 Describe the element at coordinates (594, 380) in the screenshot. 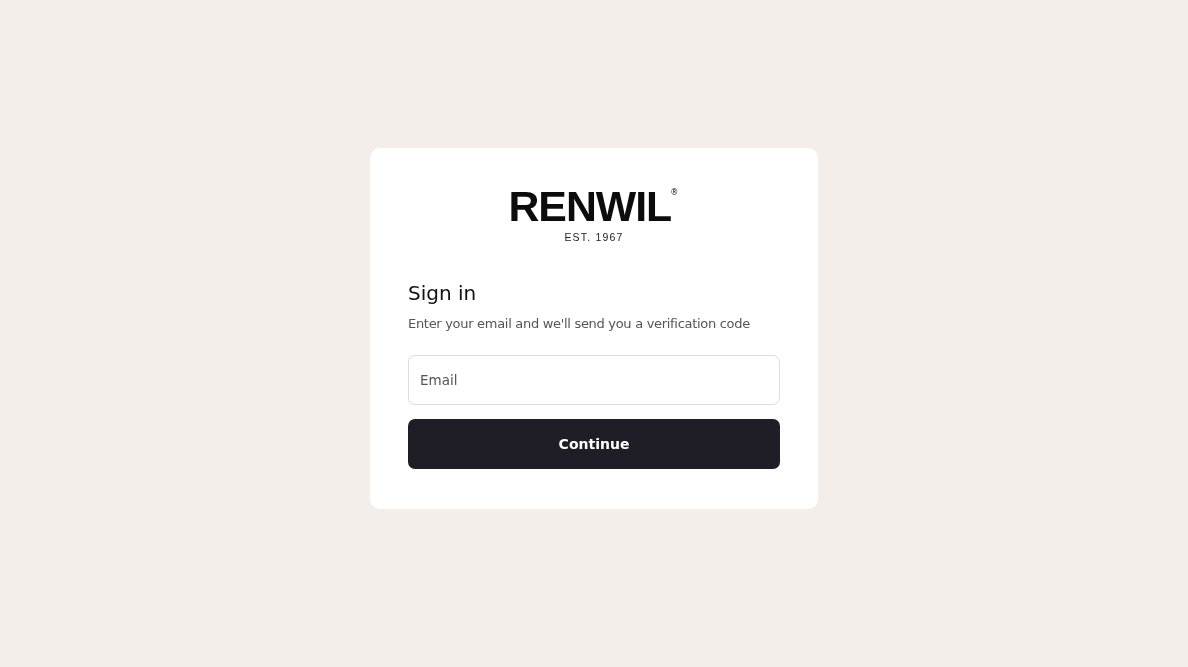

I see `email-field: Email` at that location.